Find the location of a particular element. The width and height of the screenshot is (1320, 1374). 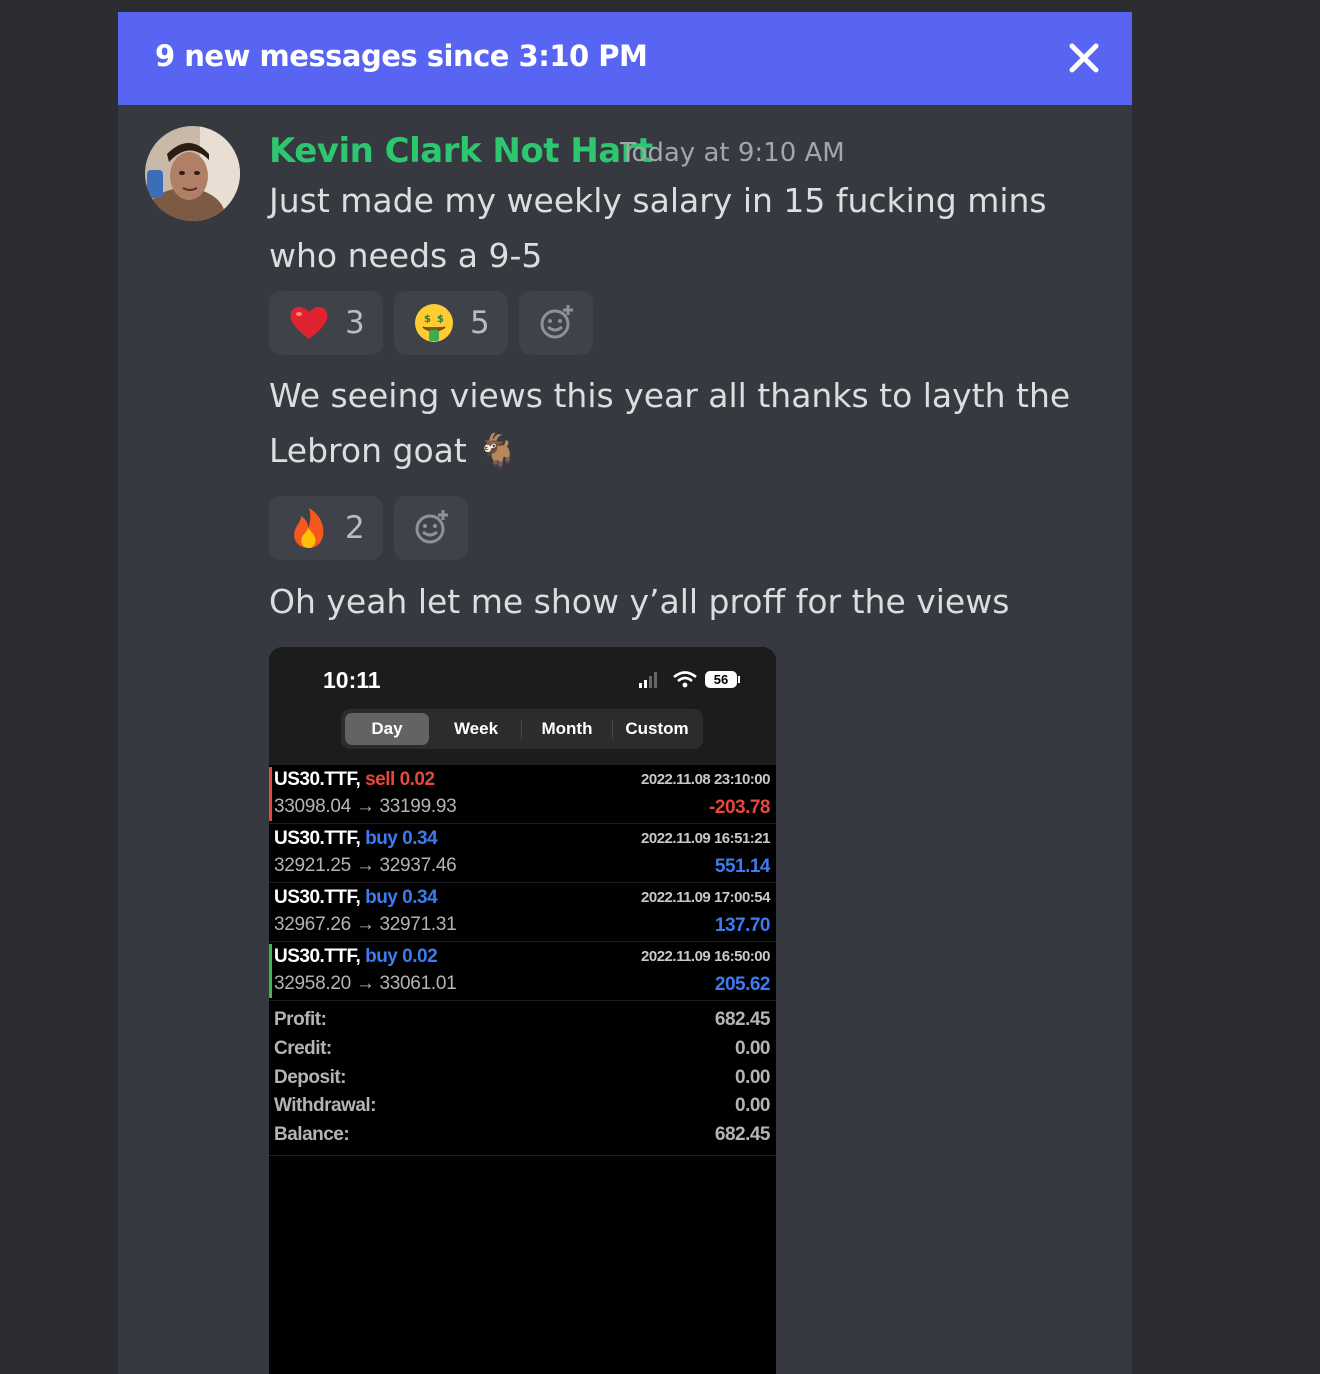

avatar is located at coordinates (192, 173).